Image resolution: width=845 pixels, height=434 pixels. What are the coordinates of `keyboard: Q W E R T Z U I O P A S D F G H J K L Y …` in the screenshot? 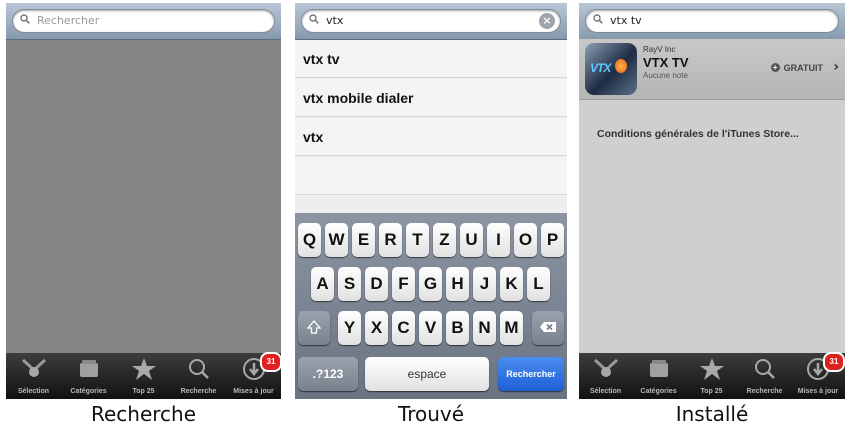 It's located at (431, 306).